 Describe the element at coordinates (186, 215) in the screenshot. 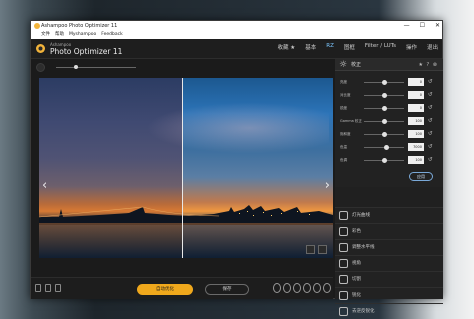

I see `city-bridge-skyline` at that location.